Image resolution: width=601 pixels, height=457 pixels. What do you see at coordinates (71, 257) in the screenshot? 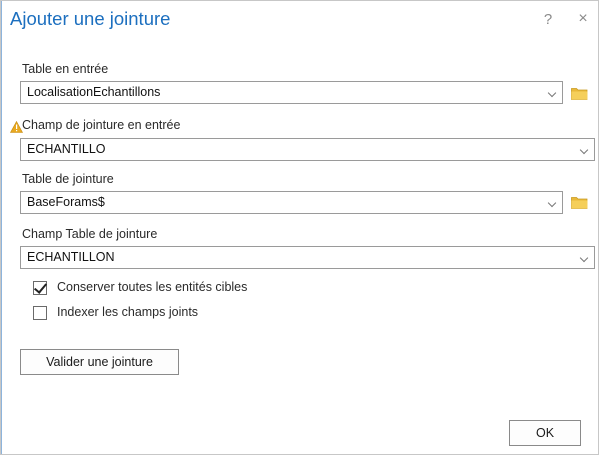
I see `join-table-field-value: ECHANTILLON` at bounding box center [71, 257].